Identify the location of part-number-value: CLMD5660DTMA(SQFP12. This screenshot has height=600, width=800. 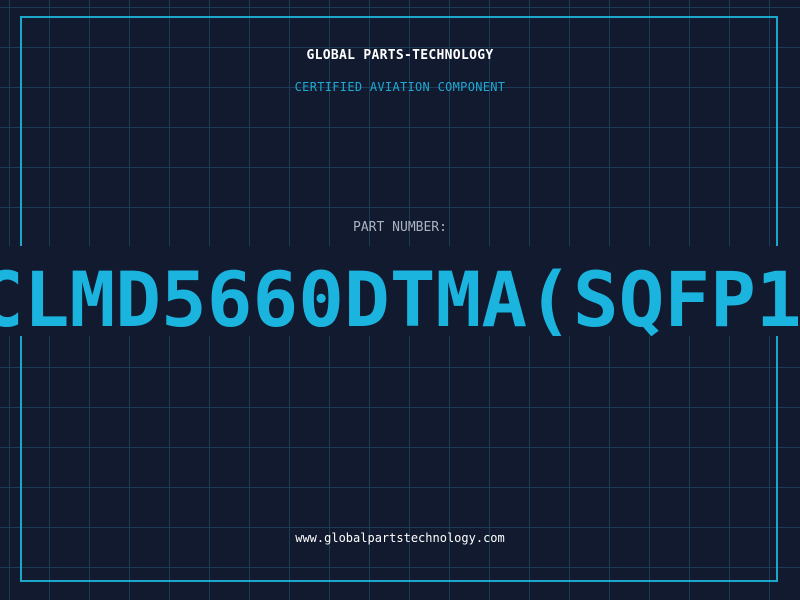
(400, 296).